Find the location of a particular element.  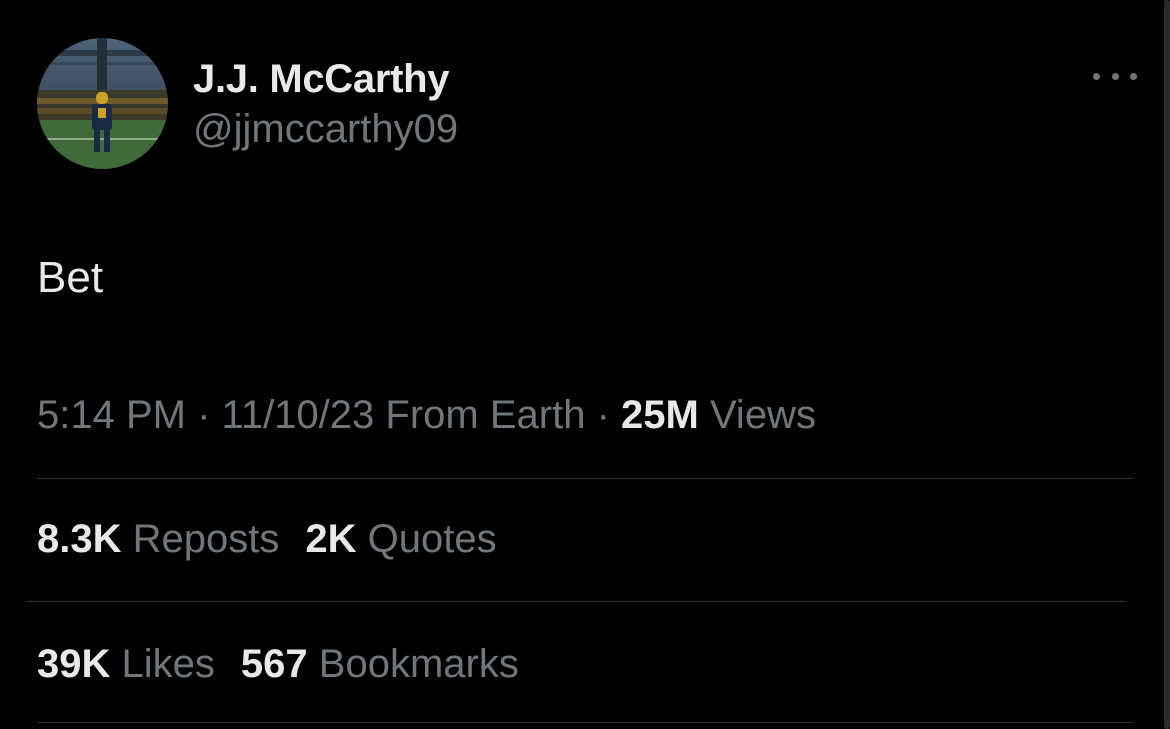

likes-count: 39K is located at coordinates (74, 664).